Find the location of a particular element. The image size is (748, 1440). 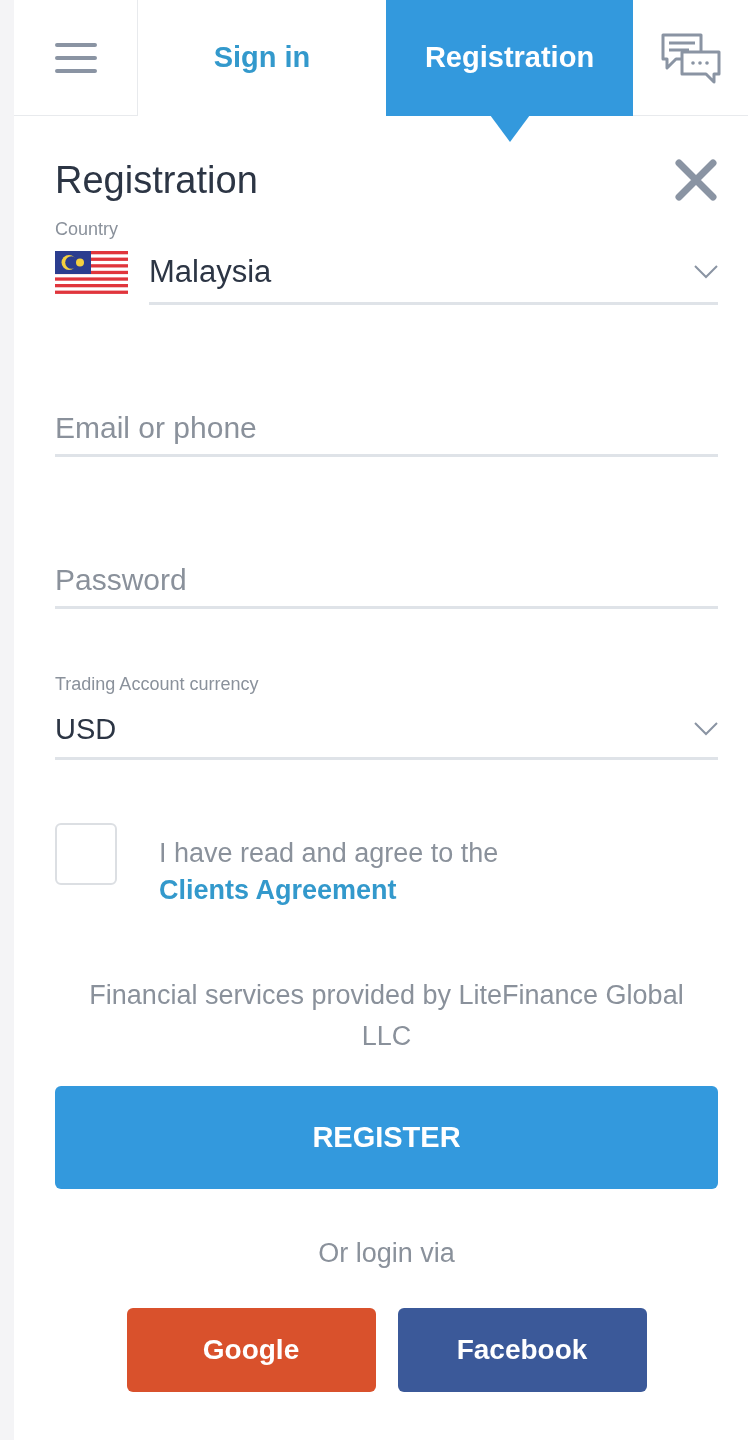

tab-pointer is located at coordinates (510, 128).